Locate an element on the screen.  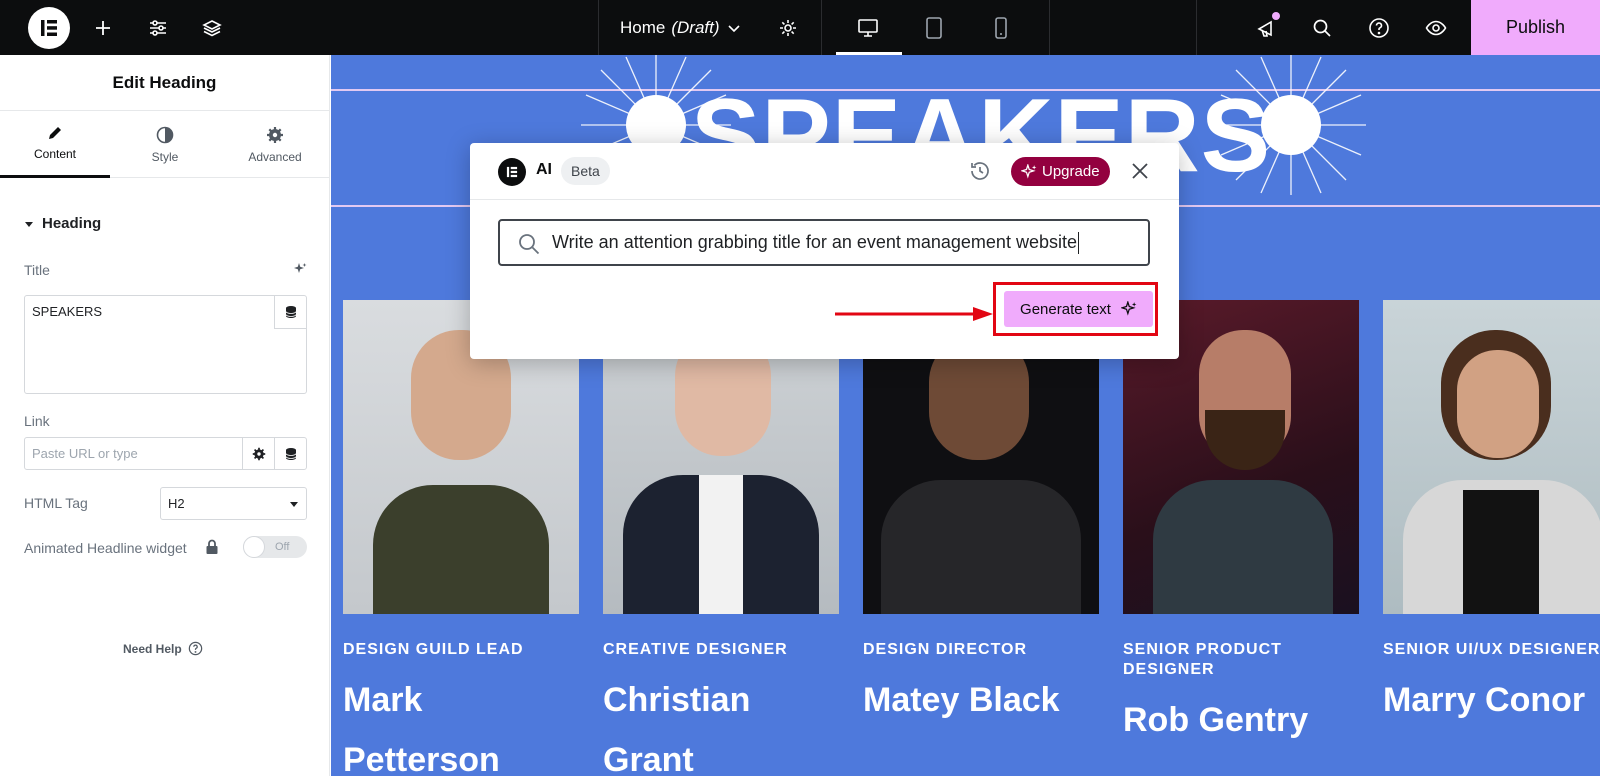
speaker-name: Mark Petterson is located at coordinates (421, 728).